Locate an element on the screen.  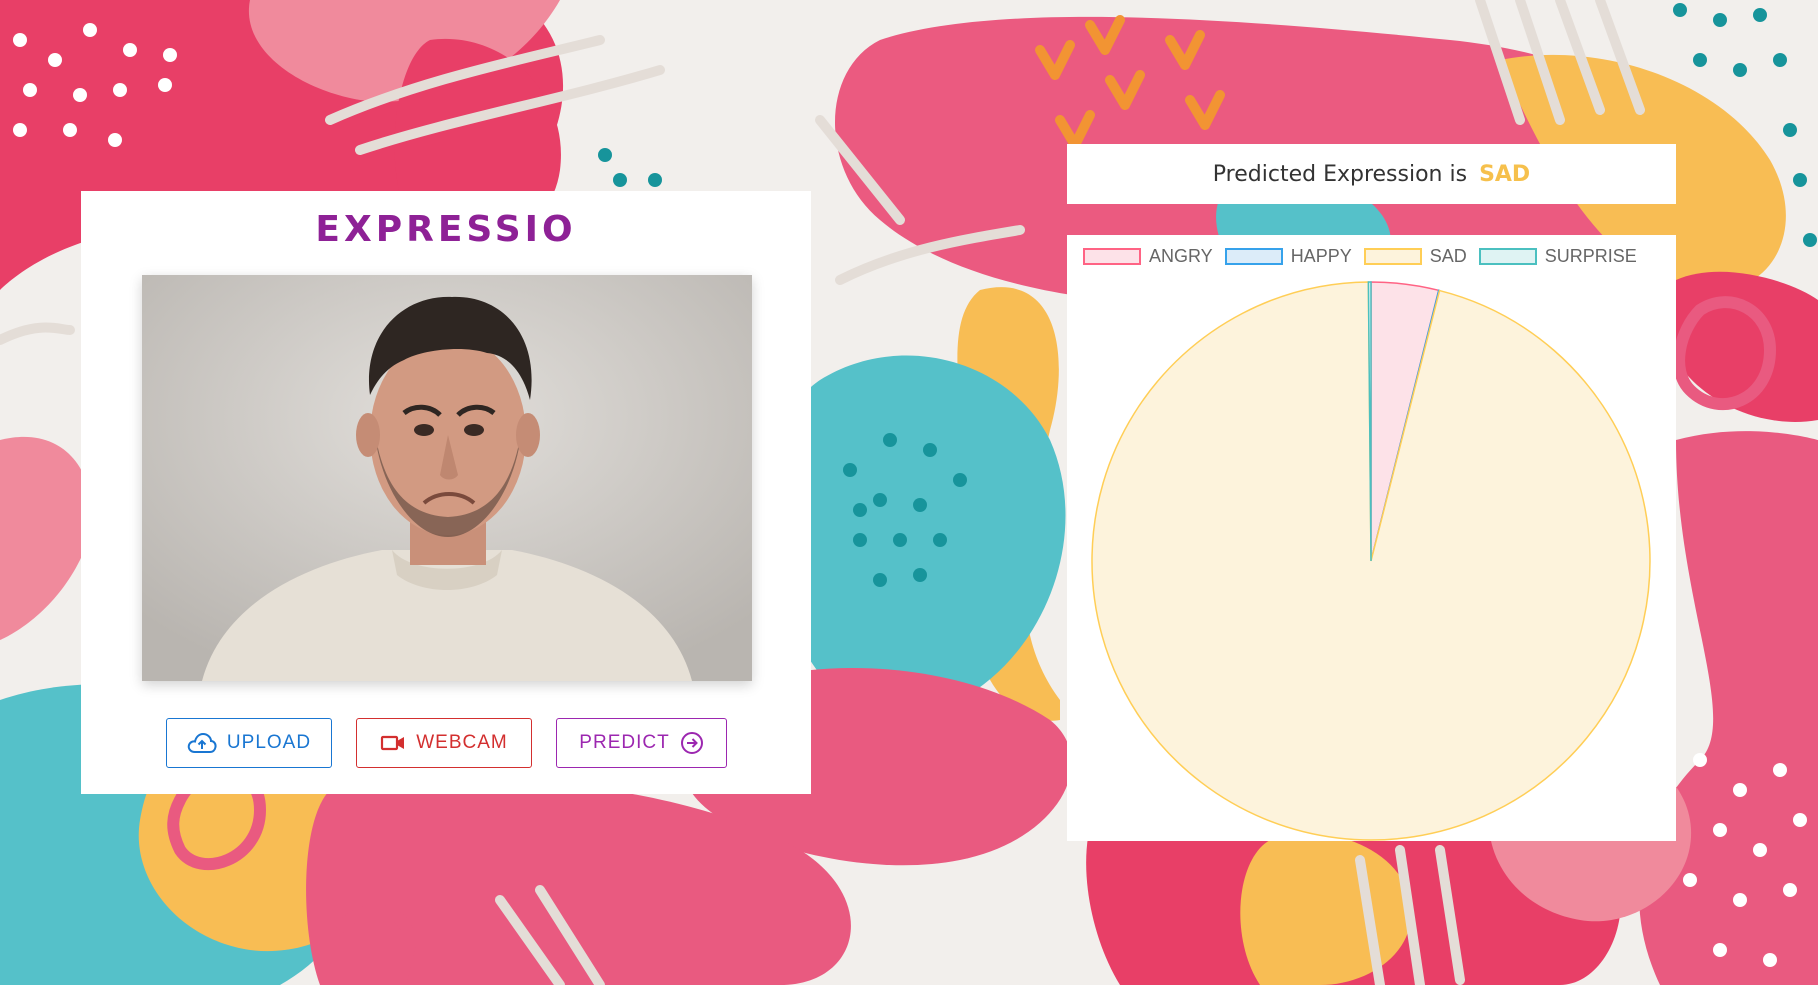
face-photo is located at coordinates (447, 478).